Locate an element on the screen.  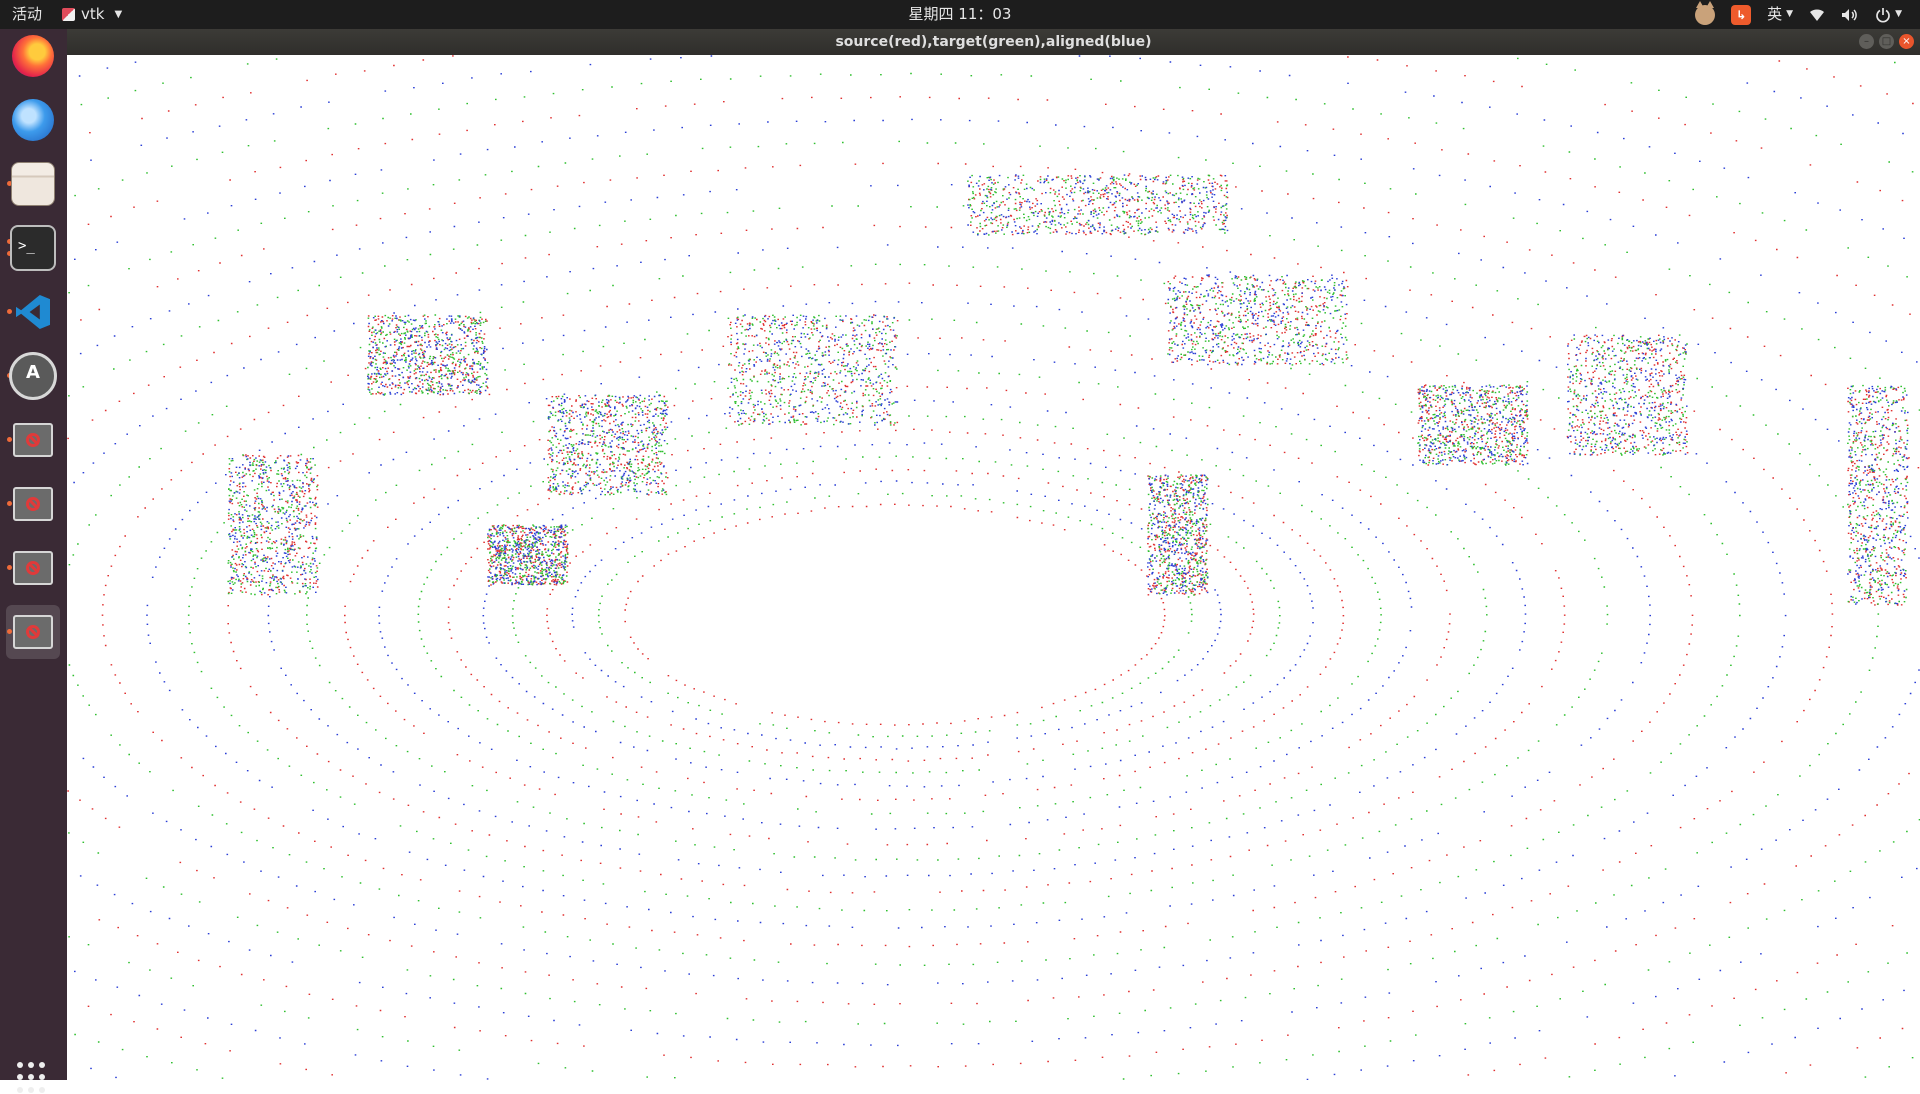
maximize-button: □ is located at coordinates (1886, 41).